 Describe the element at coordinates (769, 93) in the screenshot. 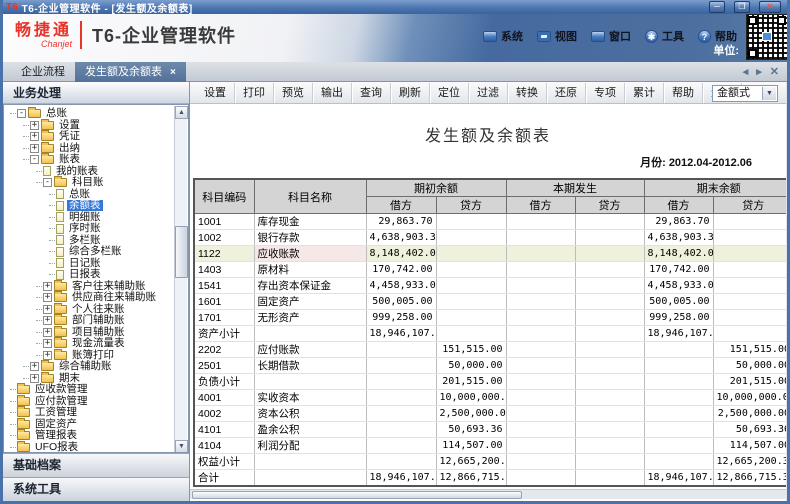

I see `chevron-down-icon: ▼` at that location.